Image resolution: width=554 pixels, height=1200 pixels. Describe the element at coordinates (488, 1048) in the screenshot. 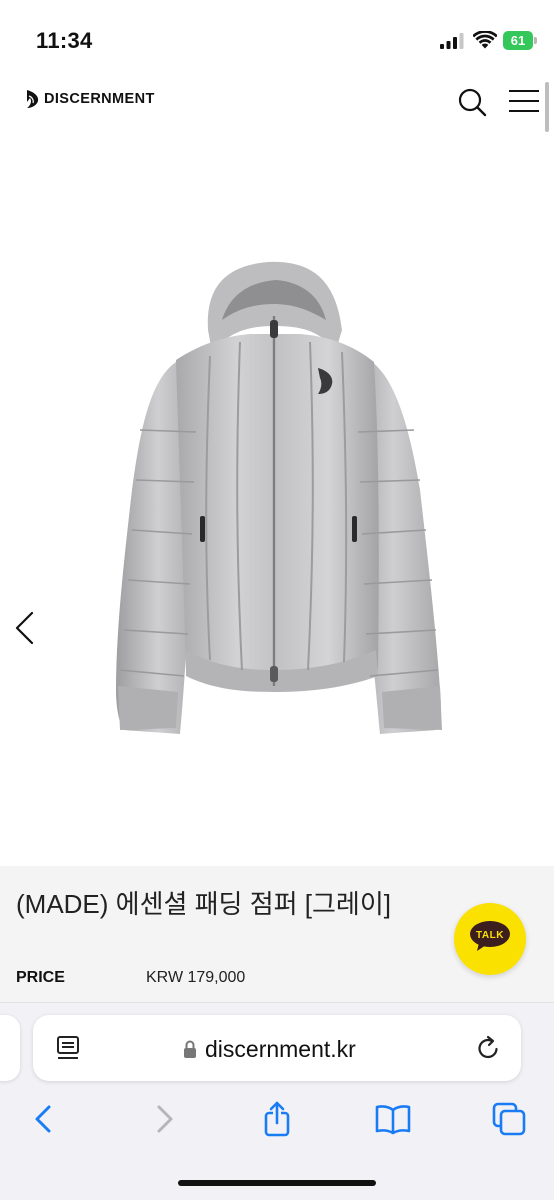

I see `reload-icon` at that location.